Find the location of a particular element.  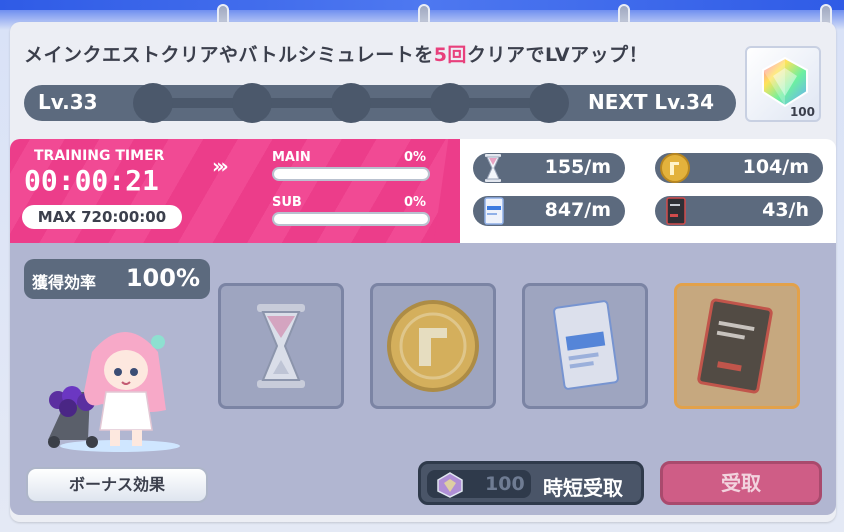

item-training-report is located at coordinates (585, 346).